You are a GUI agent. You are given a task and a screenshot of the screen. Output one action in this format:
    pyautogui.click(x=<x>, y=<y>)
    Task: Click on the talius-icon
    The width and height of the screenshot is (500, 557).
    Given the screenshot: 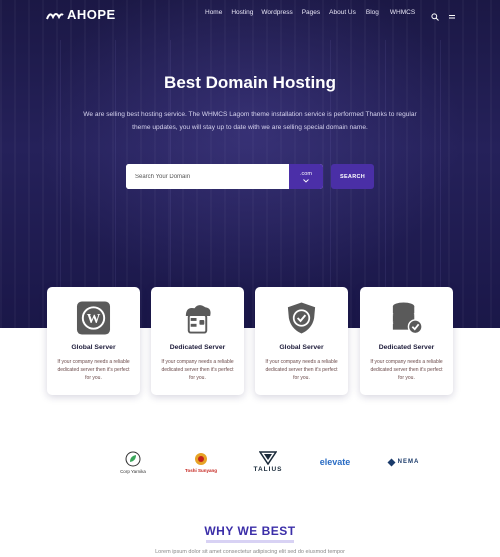 What is the action you would take?
    pyautogui.click(x=268, y=458)
    